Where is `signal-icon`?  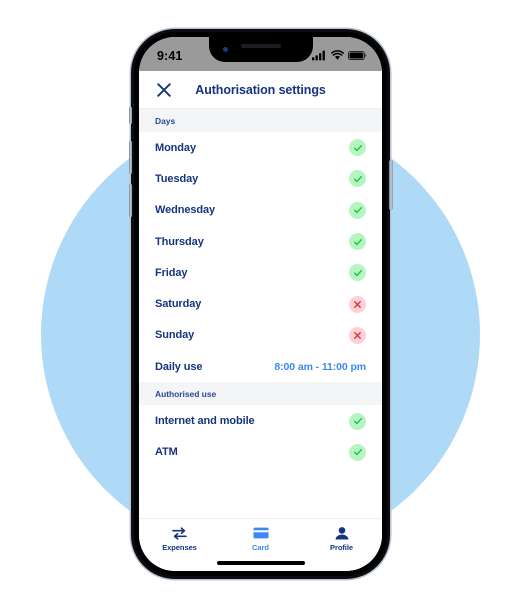
signal-icon is located at coordinates (318, 55).